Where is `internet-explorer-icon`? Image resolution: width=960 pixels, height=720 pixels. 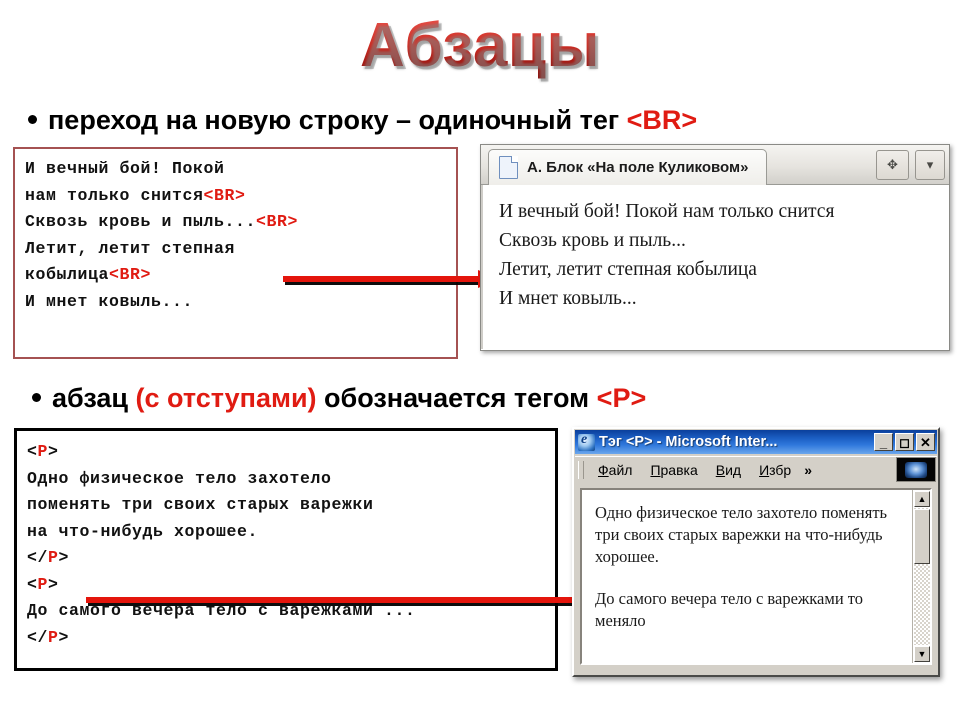
internet-explorer-icon is located at coordinates (586, 441).